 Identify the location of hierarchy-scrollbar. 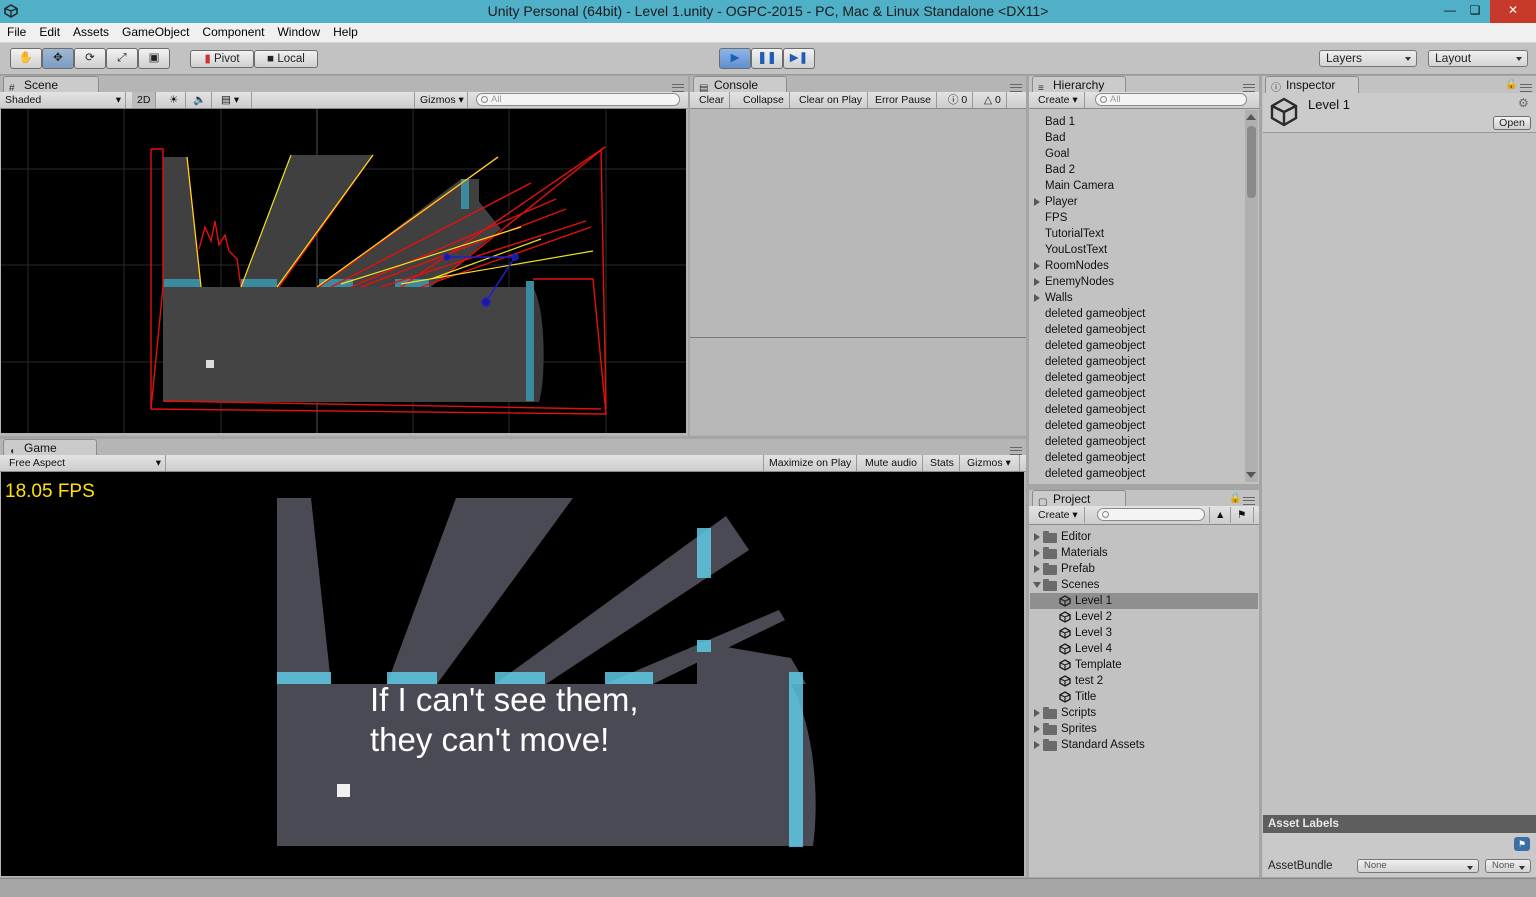
(1251, 296).